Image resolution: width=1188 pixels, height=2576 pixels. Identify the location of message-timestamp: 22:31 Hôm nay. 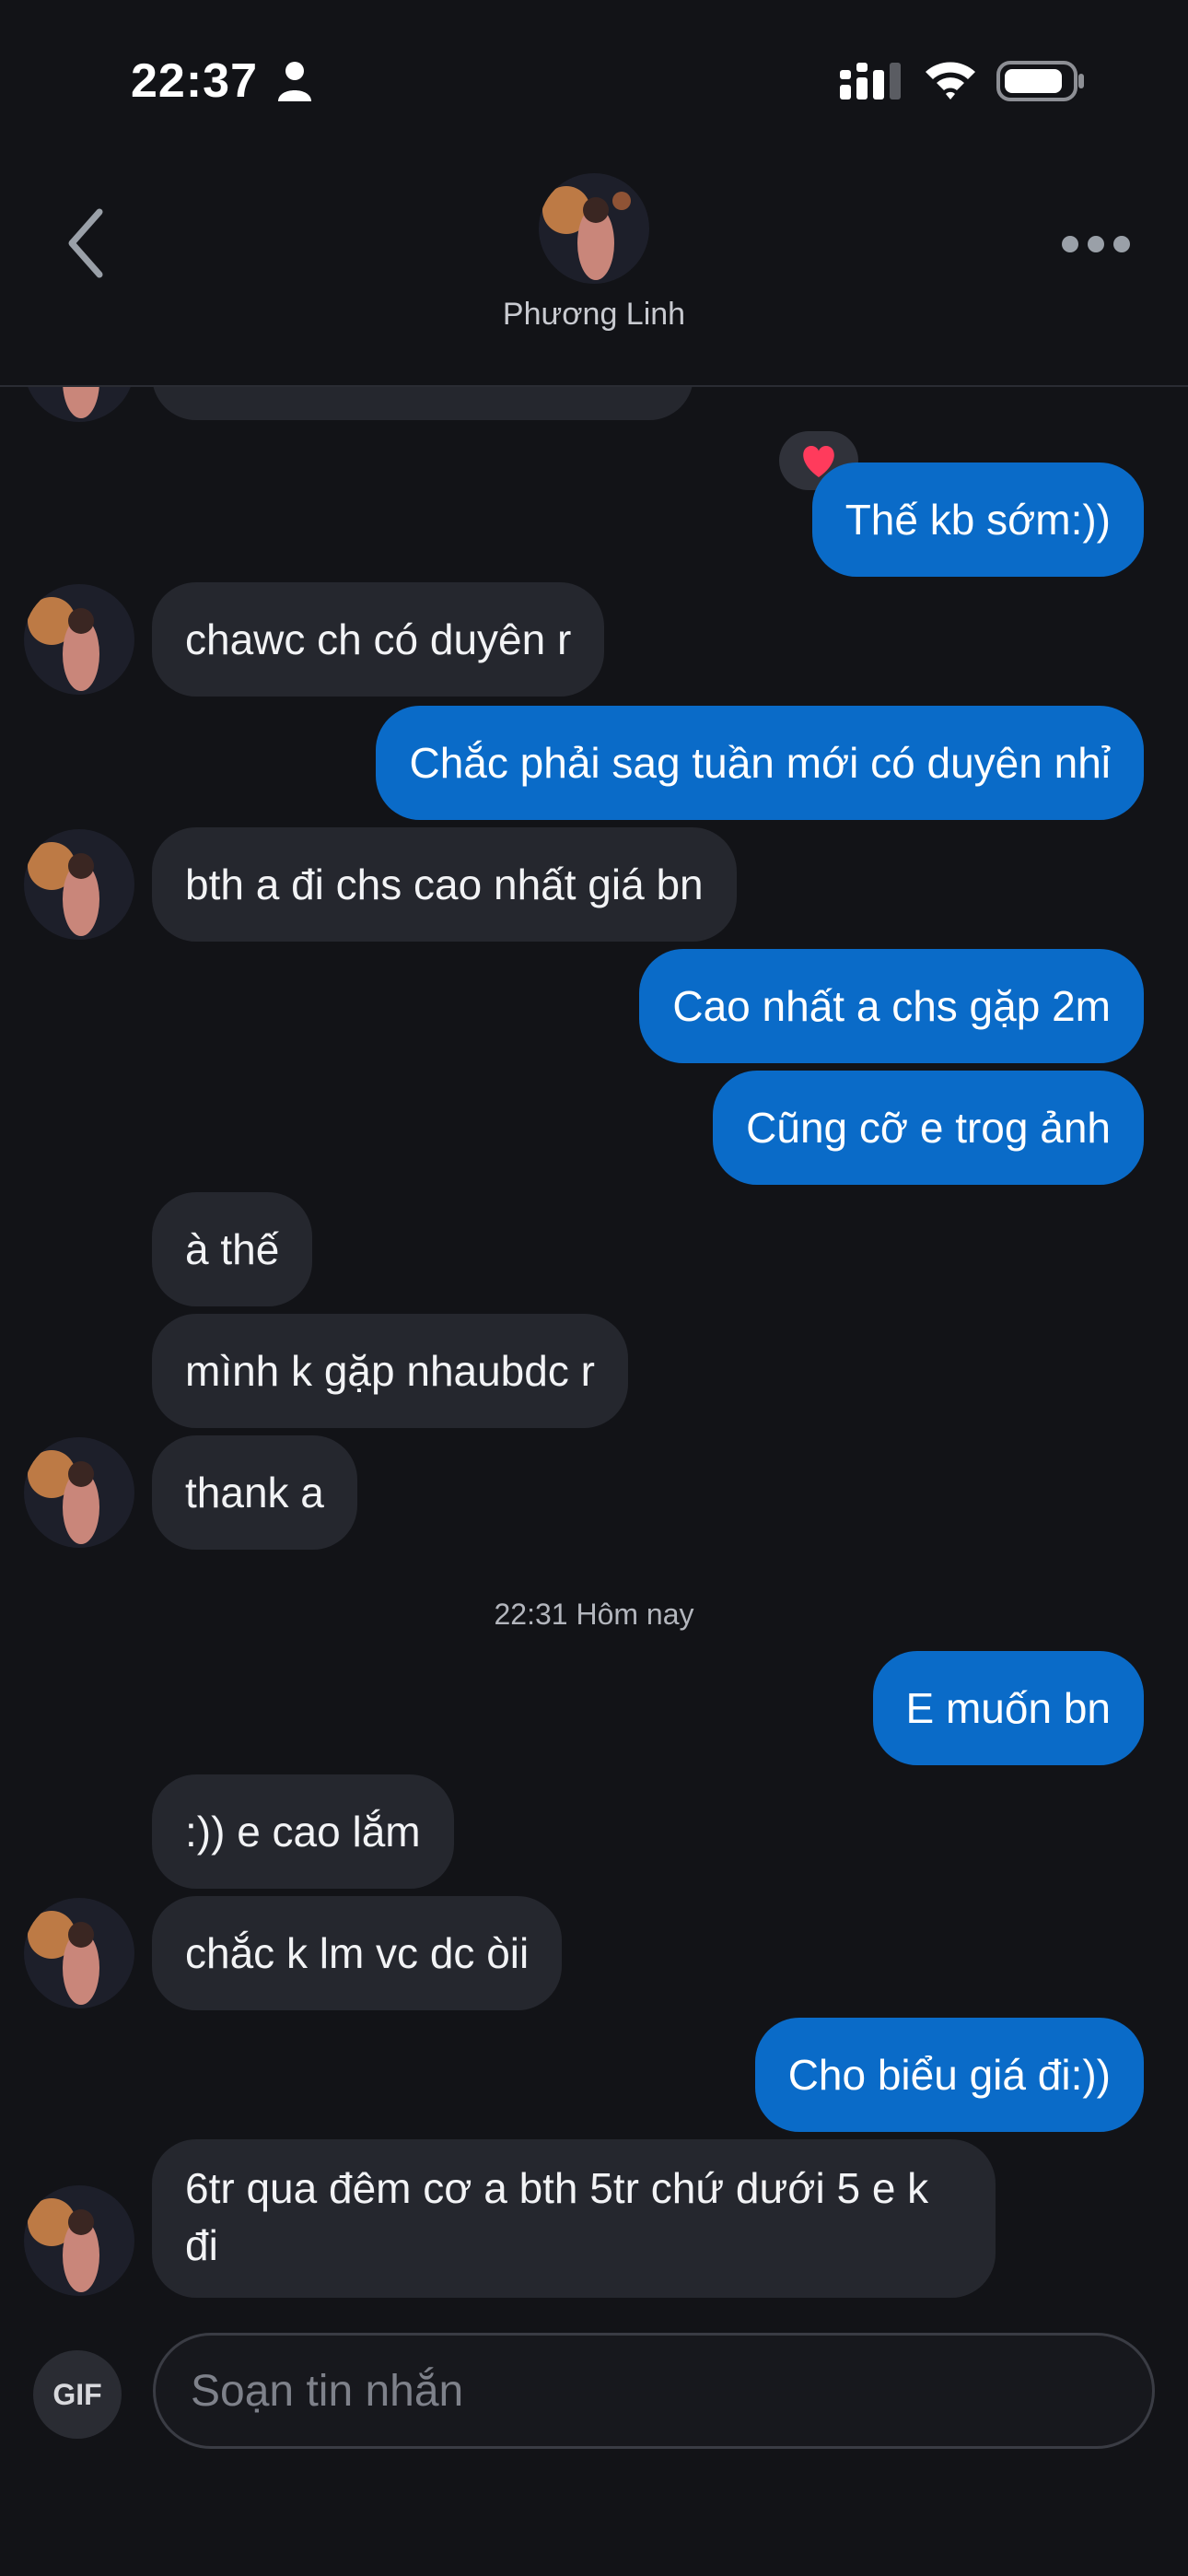
(594, 1615).